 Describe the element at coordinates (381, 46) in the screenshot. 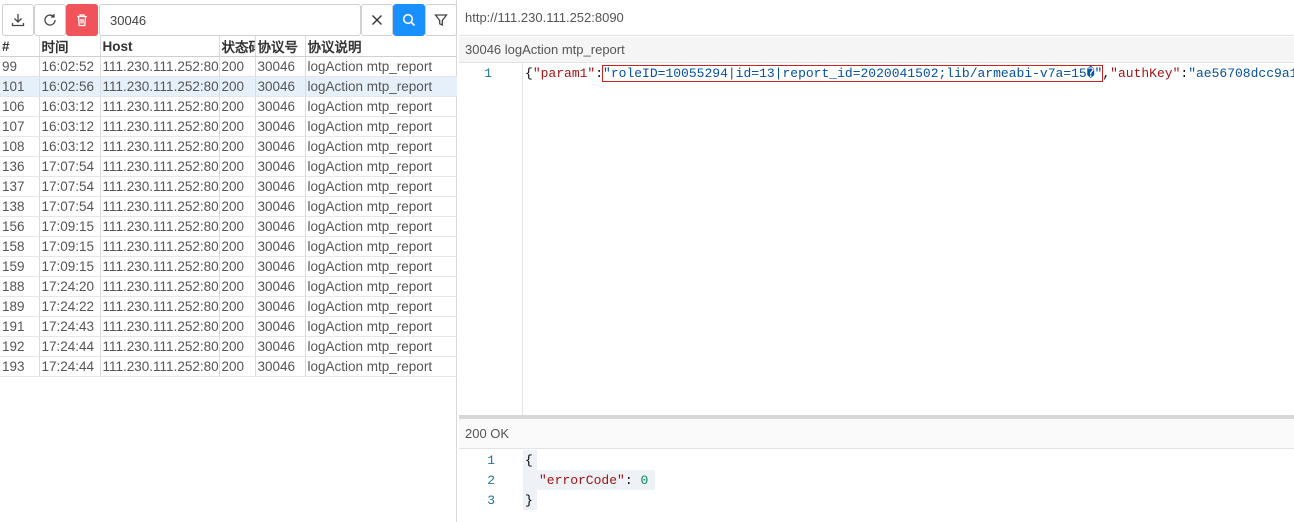

I see `column-header-protocol-desc: 协议说明` at that location.